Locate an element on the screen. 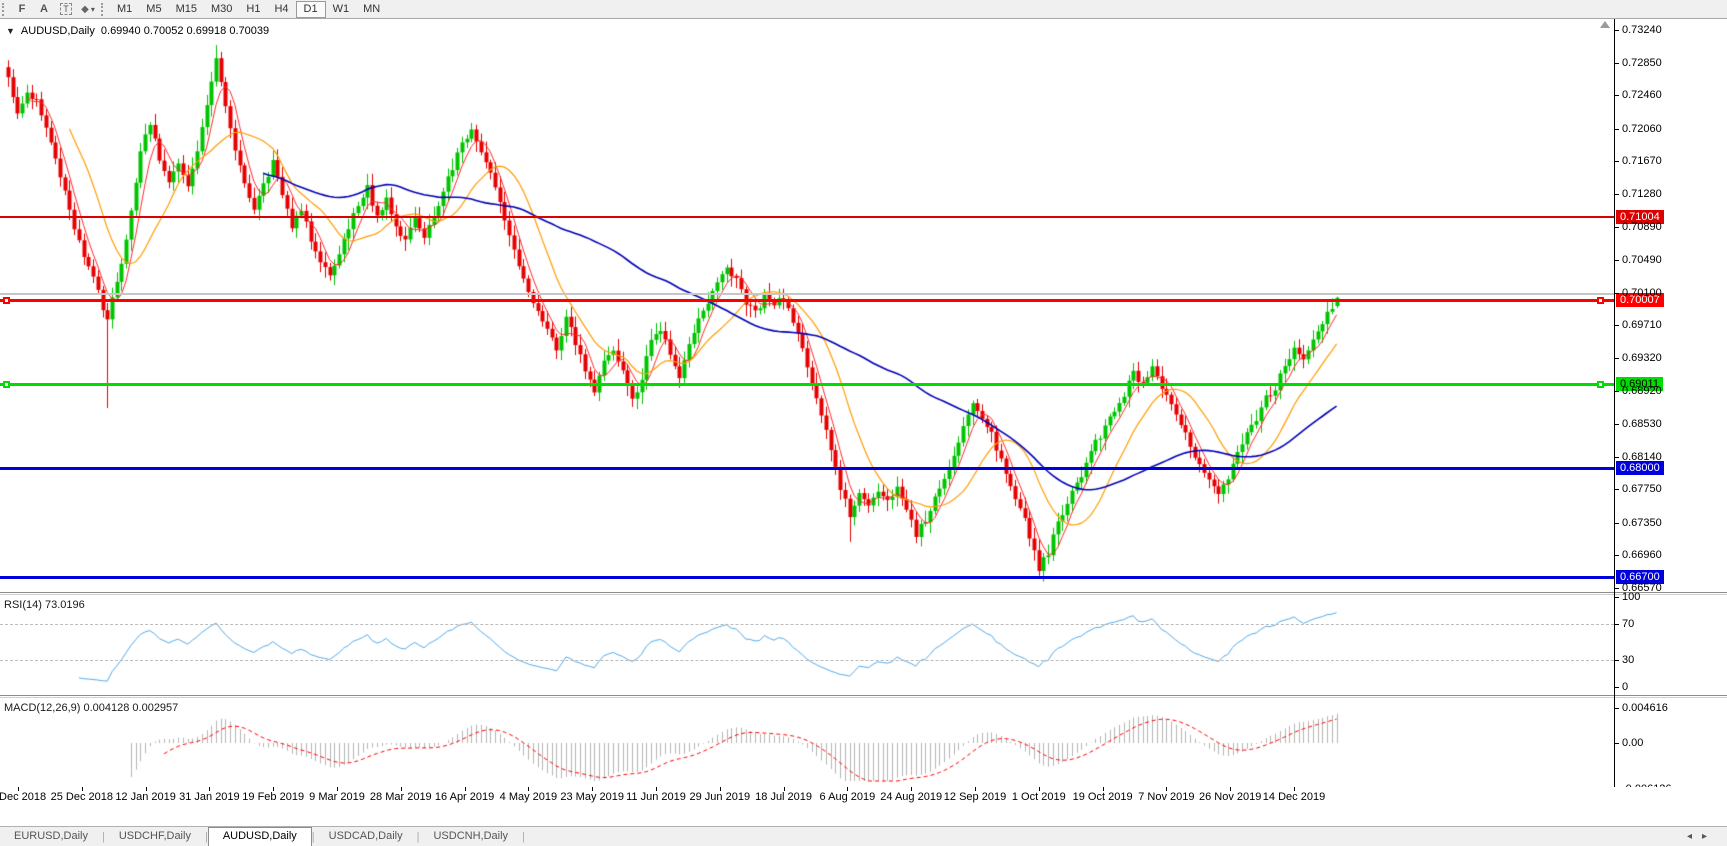  price-tick-0.72850-tick is located at coordinates (1616, 63).